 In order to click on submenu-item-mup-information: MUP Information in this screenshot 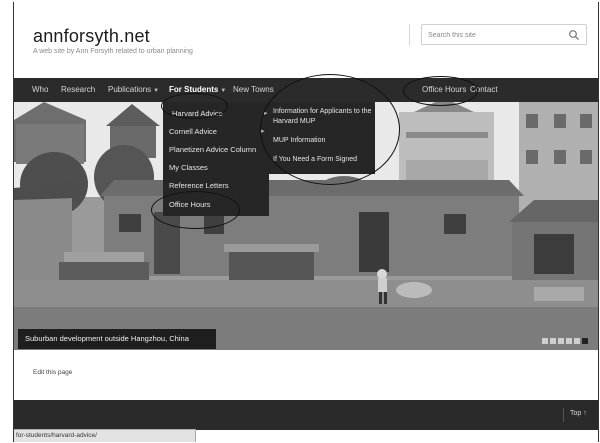, I will do `click(299, 141)`.